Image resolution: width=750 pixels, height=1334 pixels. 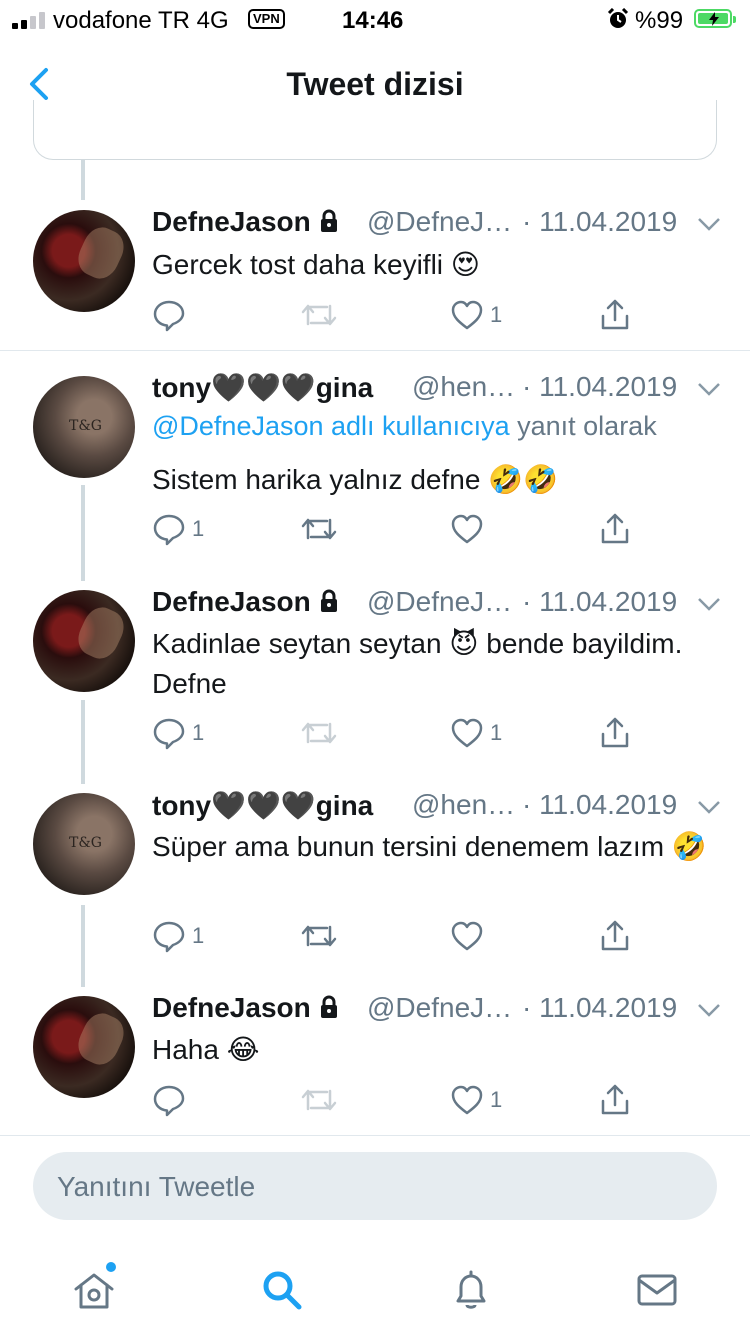 I want to click on tab-messages, so click(x=657, y=1290).